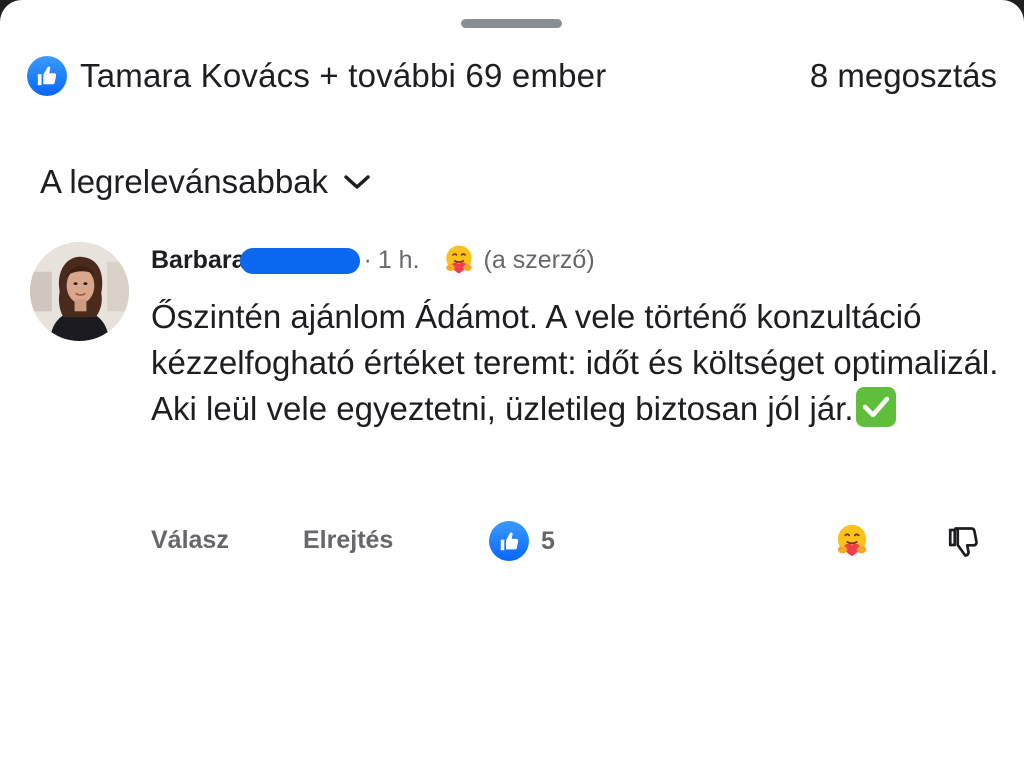 The image size is (1024, 761). What do you see at coordinates (198, 260) in the screenshot?
I see `comment-author: Barbara` at bounding box center [198, 260].